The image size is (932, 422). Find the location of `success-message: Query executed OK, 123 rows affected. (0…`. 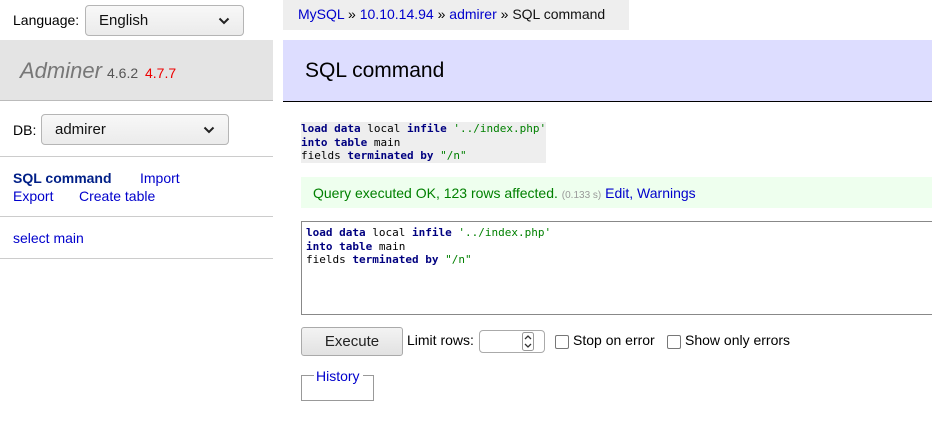

success-message: Query executed OK, 123 rows affected. (0… is located at coordinates (616, 192).